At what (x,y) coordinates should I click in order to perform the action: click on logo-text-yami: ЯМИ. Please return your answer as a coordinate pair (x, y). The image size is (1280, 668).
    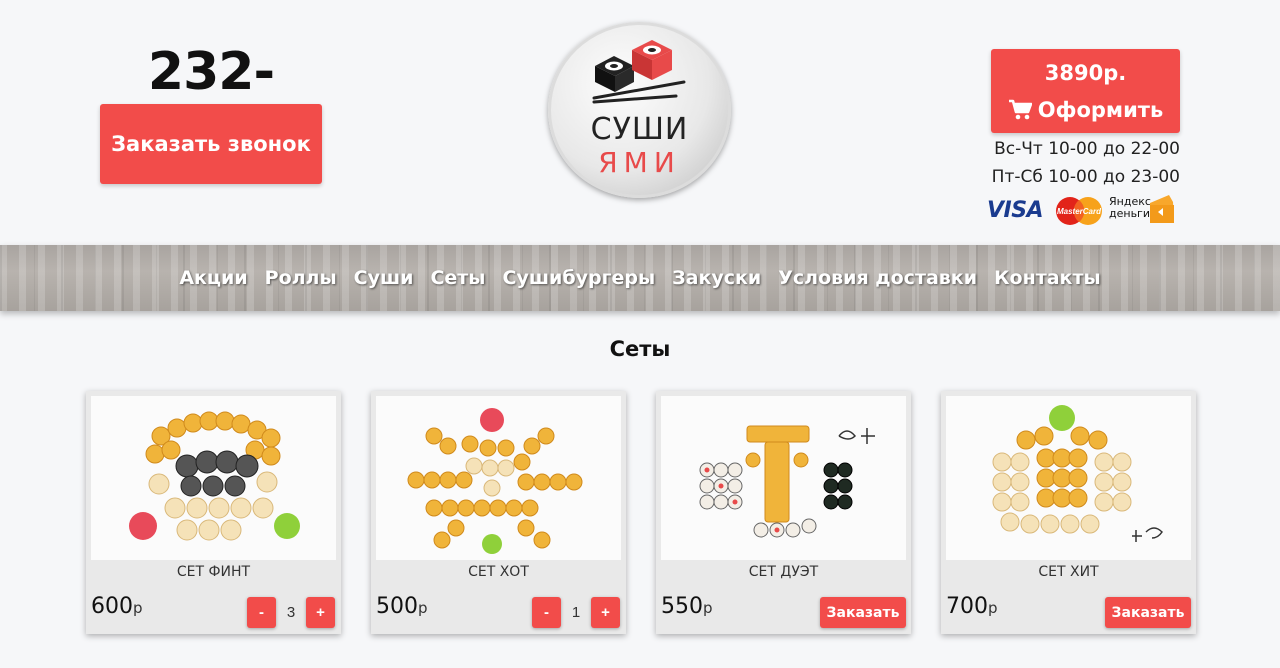
    Looking at the image, I should click on (639, 162).